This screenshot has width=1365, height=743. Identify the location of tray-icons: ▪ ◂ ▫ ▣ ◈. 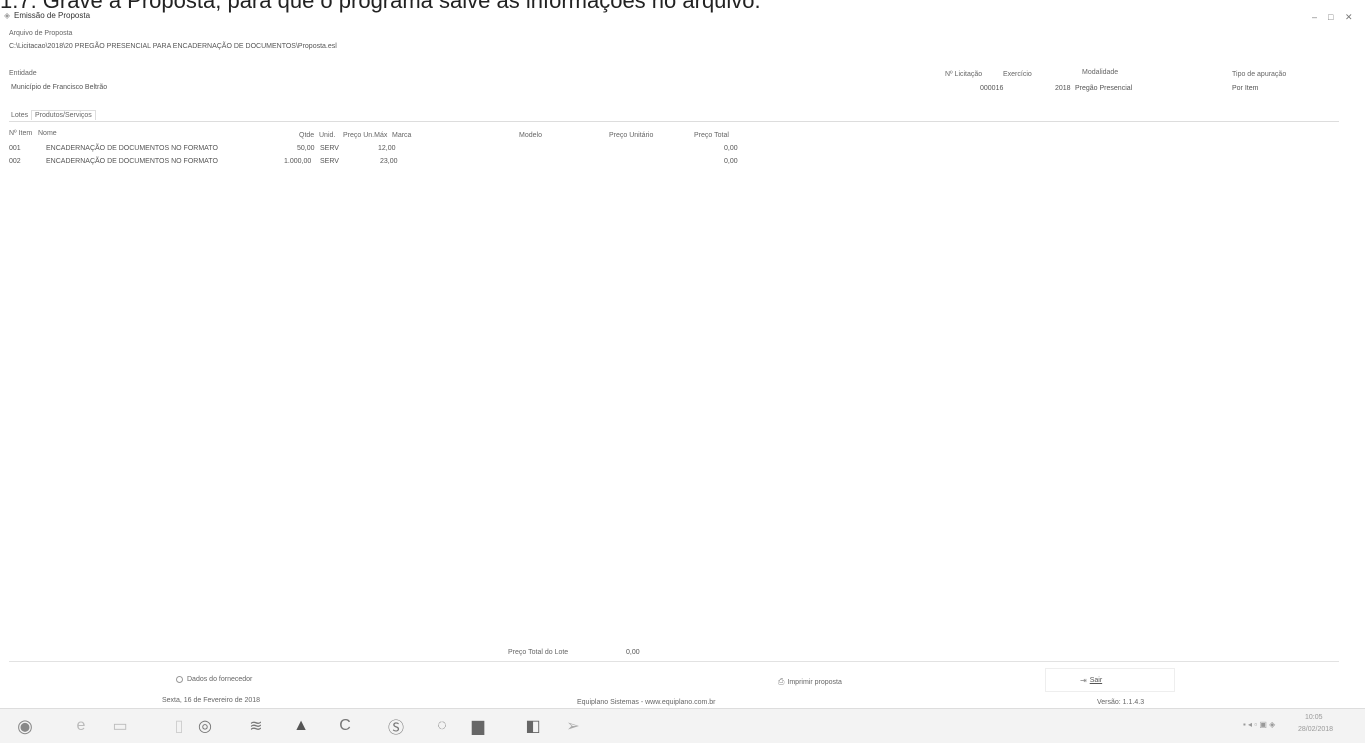
(1259, 724).